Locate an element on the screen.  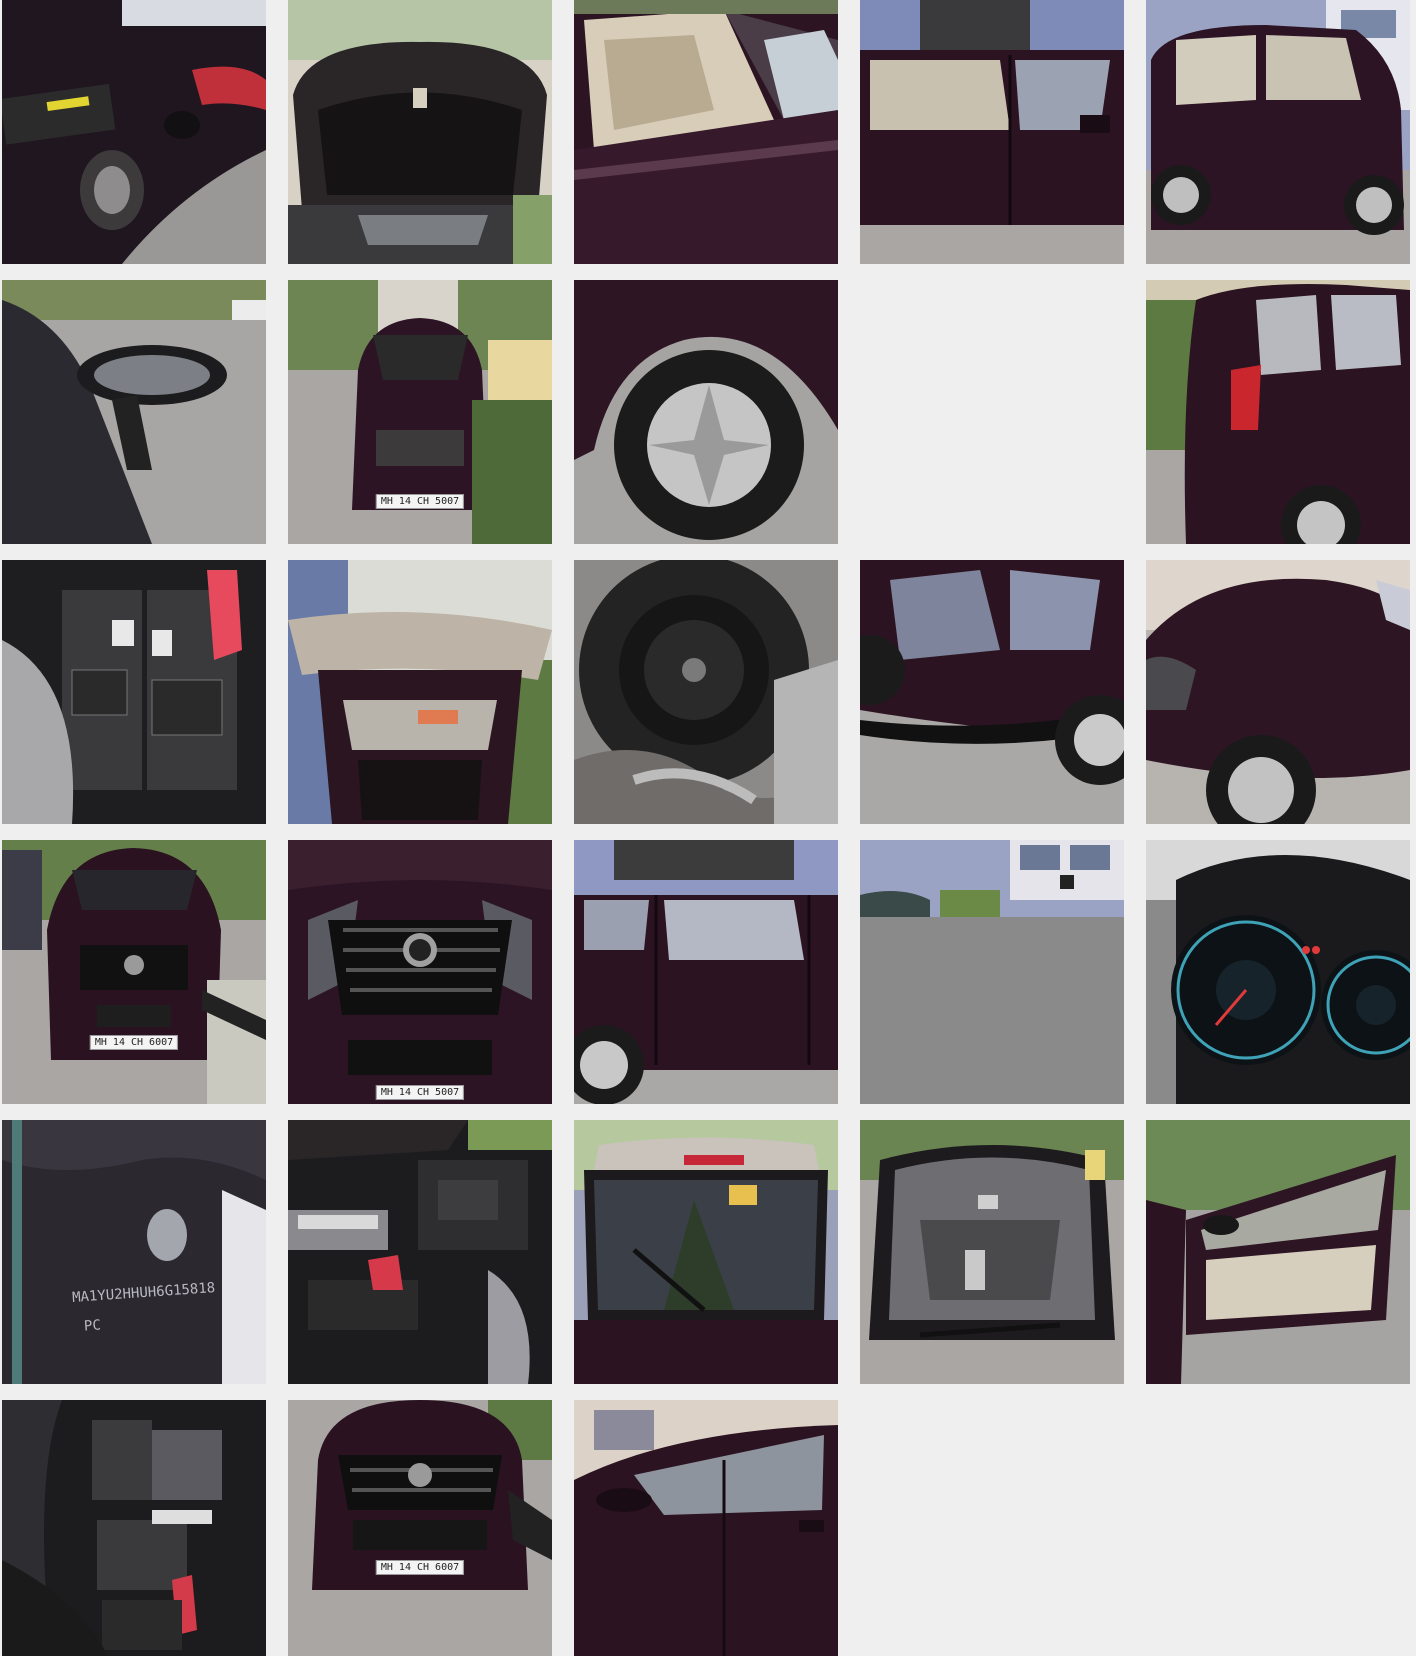
photo-front-door is located at coordinates (706, 1528).